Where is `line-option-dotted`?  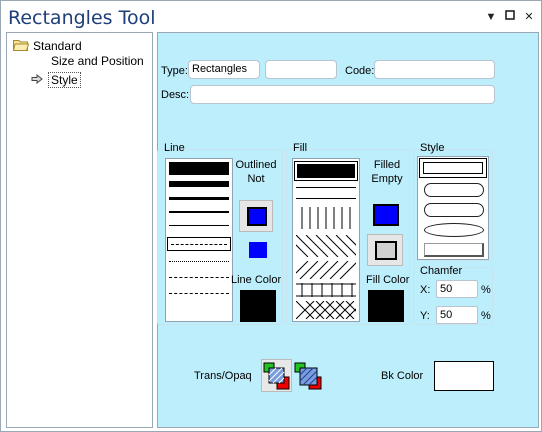 line-option-dotted is located at coordinates (199, 261).